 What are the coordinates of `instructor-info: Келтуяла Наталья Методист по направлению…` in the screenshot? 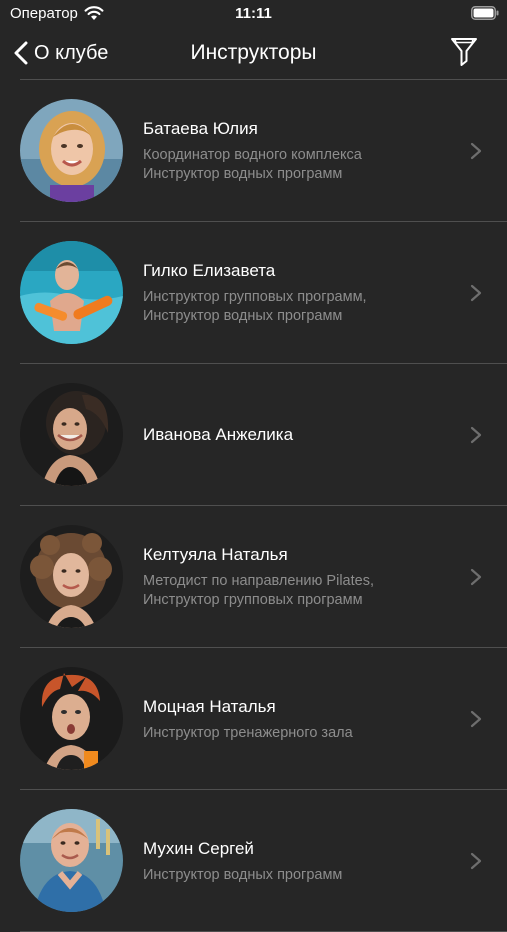 It's located at (298, 577).